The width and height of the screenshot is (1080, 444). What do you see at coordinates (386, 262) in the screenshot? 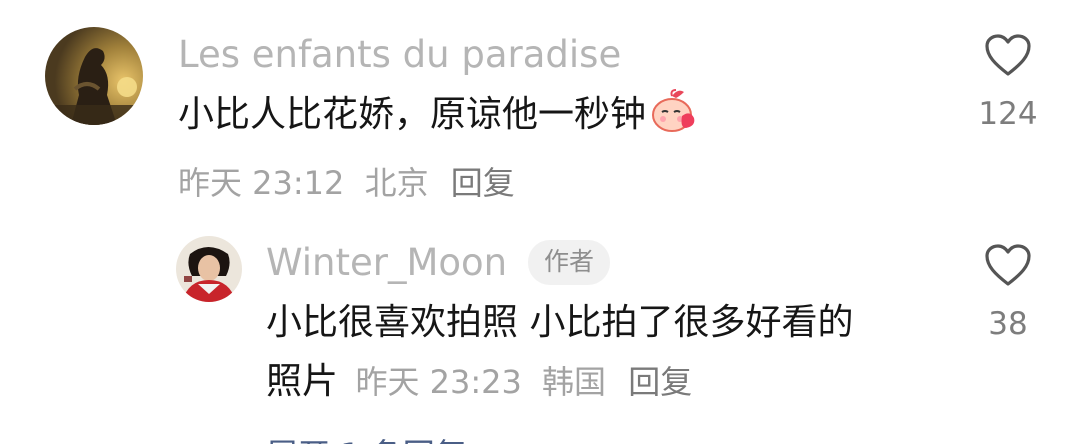
I see `username: Winter_Moon` at bounding box center [386, 262].